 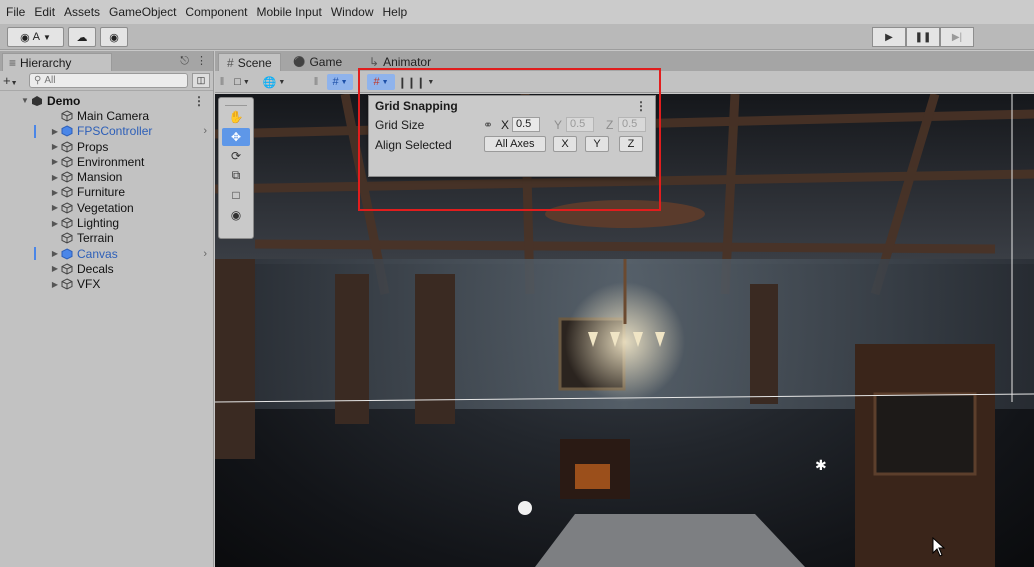 I want to click on step-button: ▶|, so click(x=957, y=37).